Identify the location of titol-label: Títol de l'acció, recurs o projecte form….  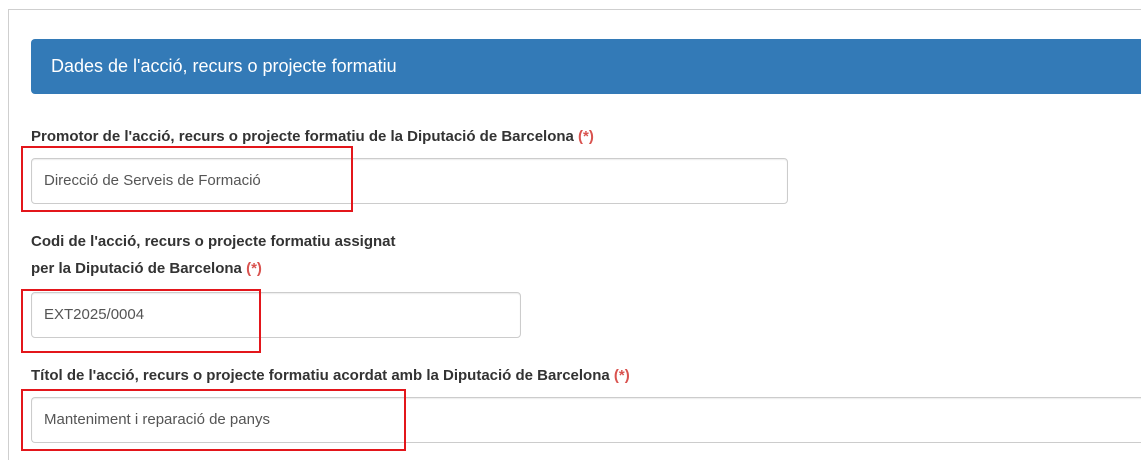
(330, 376).